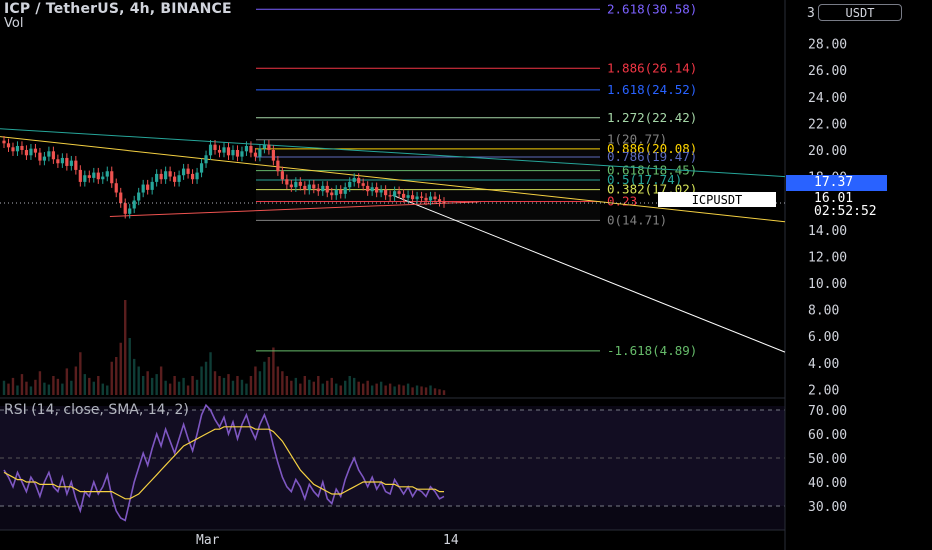  Describe the element at coordinates (827, 507) in the screenshot. I see `rsi-tick-label: 30.00` at that location.